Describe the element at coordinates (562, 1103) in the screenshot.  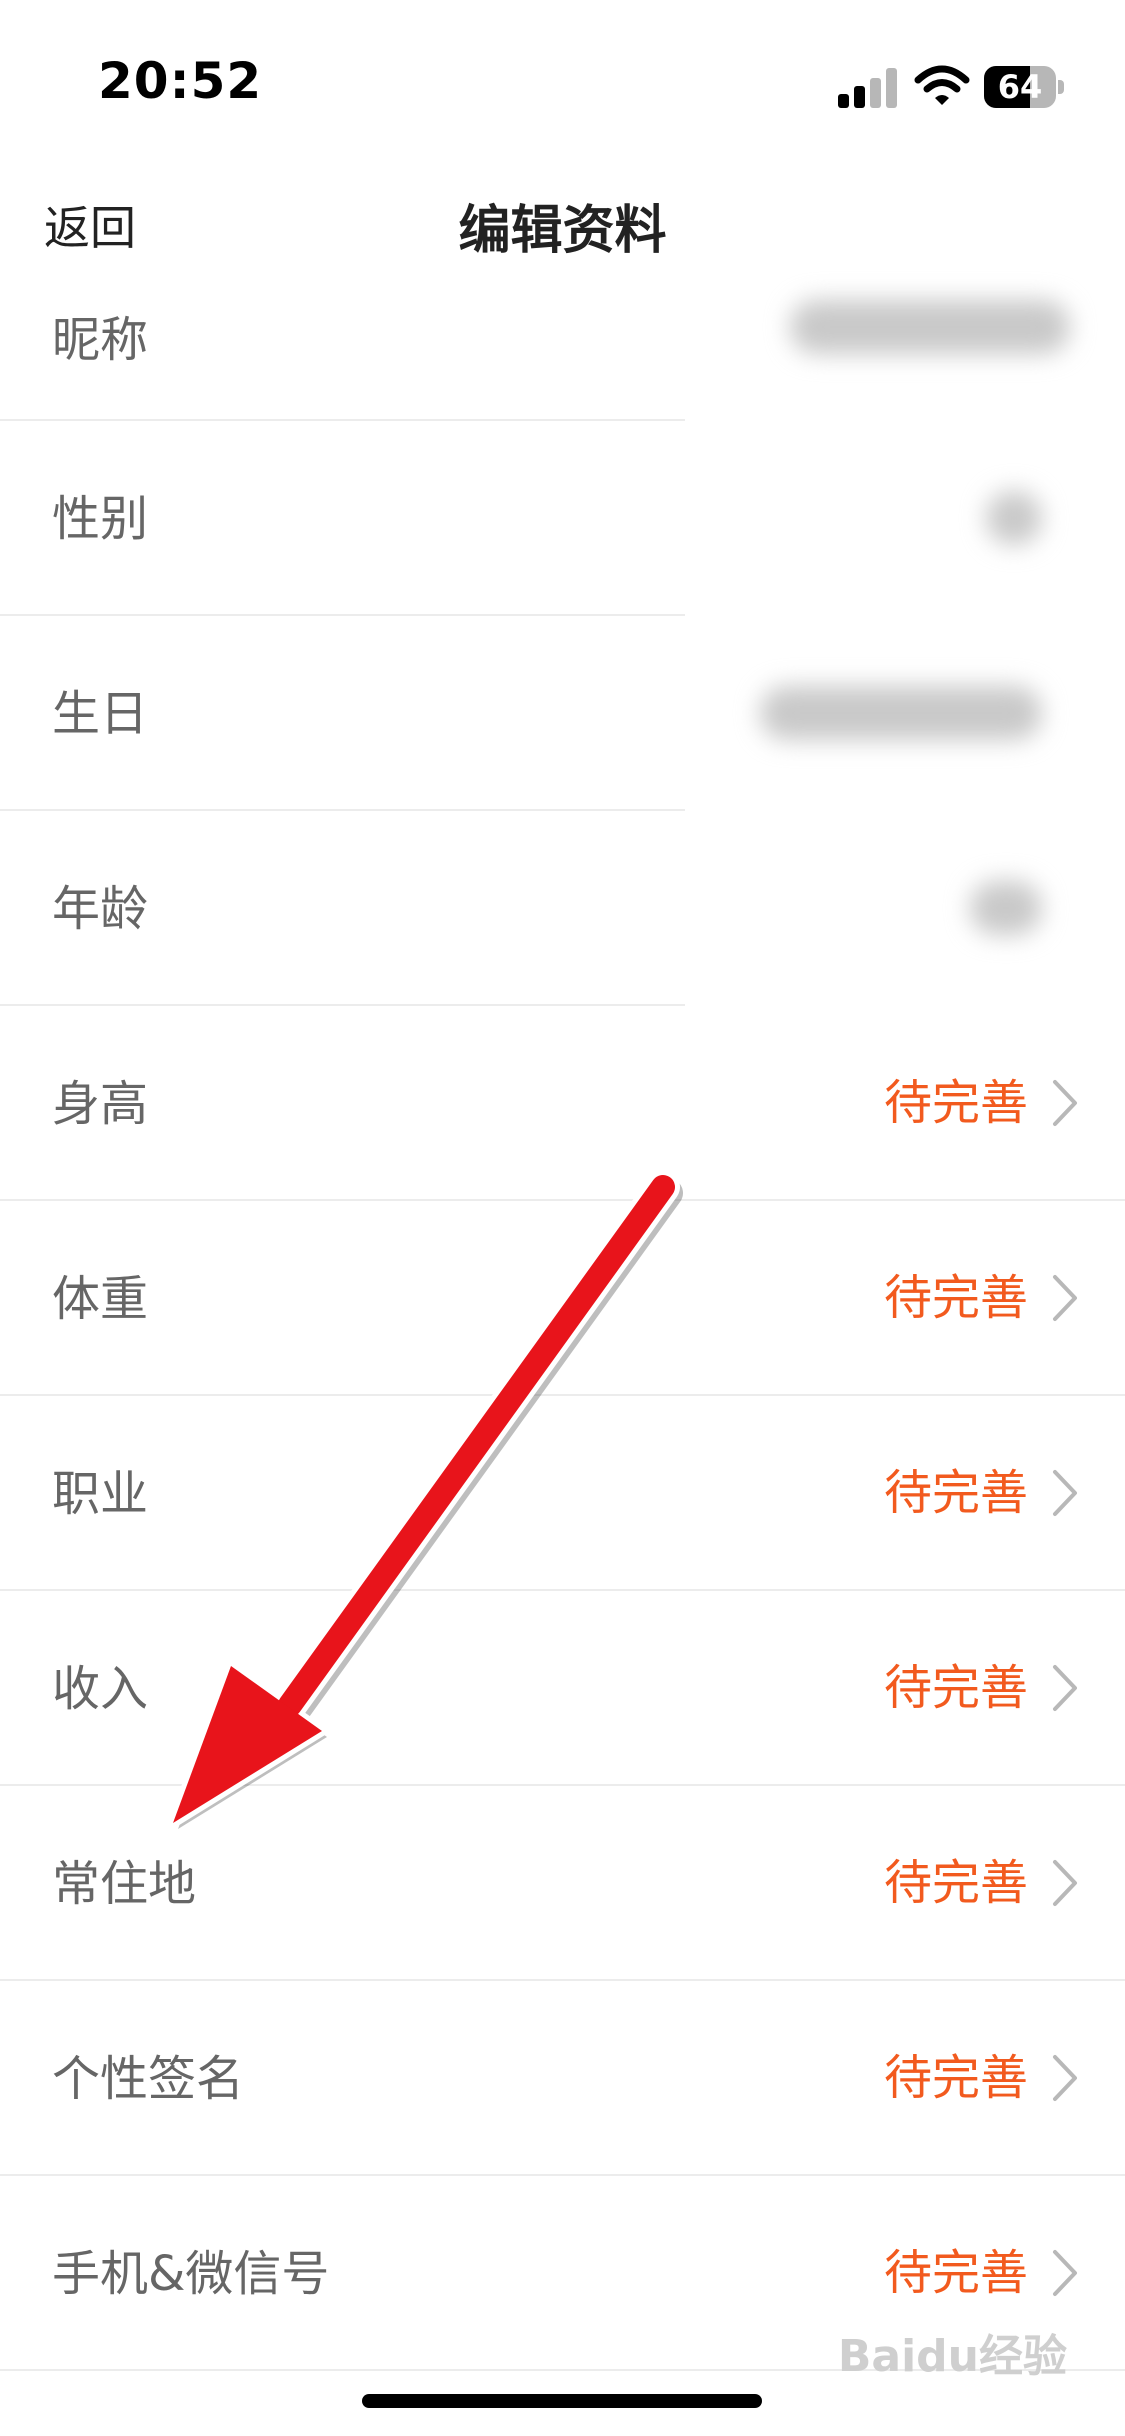
I see `list-item-height: 身高 待完善` at that location.